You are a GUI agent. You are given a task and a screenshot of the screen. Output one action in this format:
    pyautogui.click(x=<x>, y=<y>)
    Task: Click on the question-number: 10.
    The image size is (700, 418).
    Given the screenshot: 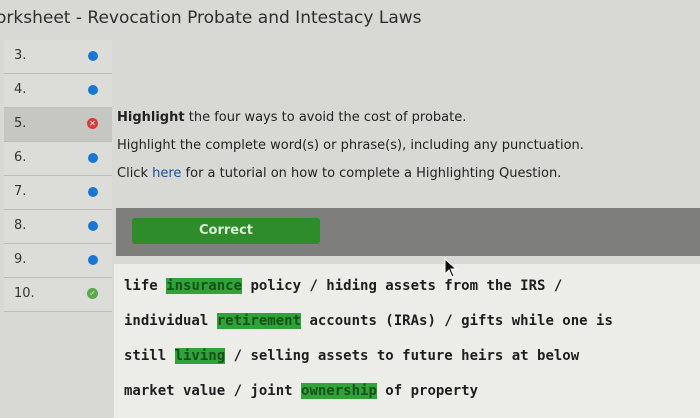 What is the action you would take?
    pyautogui.click(x=24, y=293)
    